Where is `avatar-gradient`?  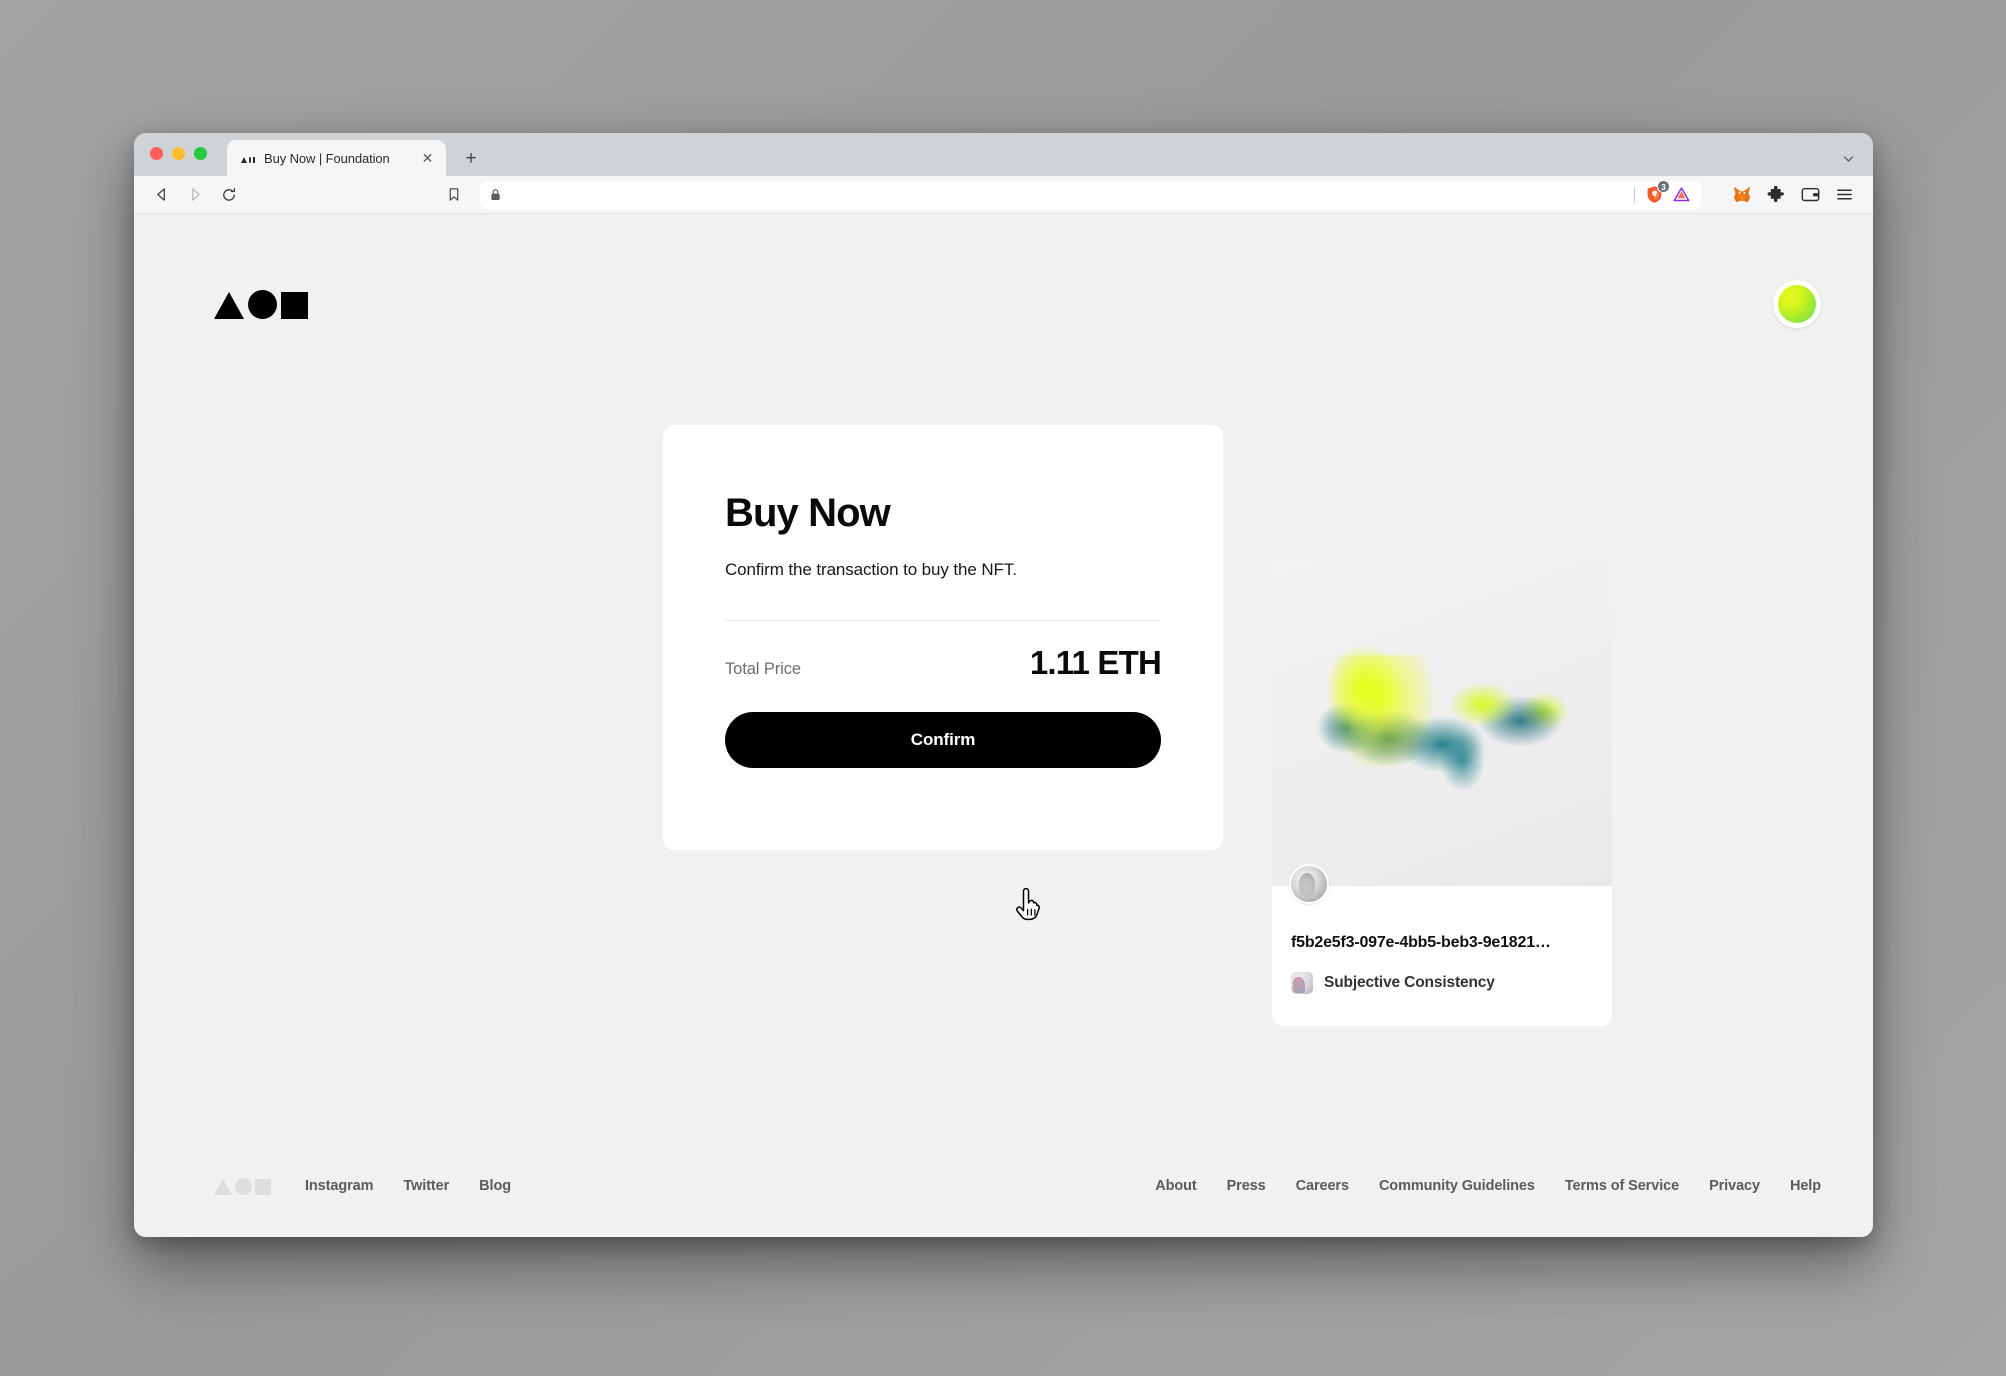
avatar-gradient is located at coordinates (1797, 304).